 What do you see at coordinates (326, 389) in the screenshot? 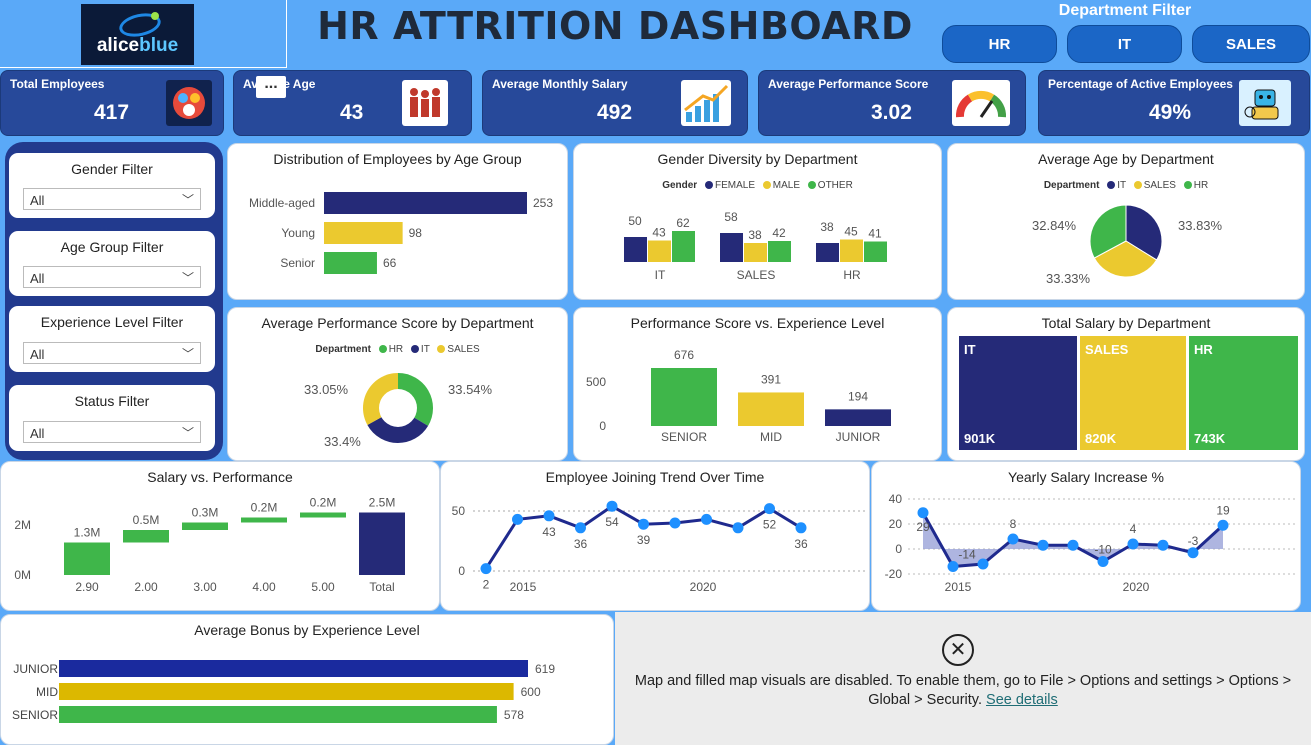
I see `data-label: 33.05%` at bounding box center [326, 389].